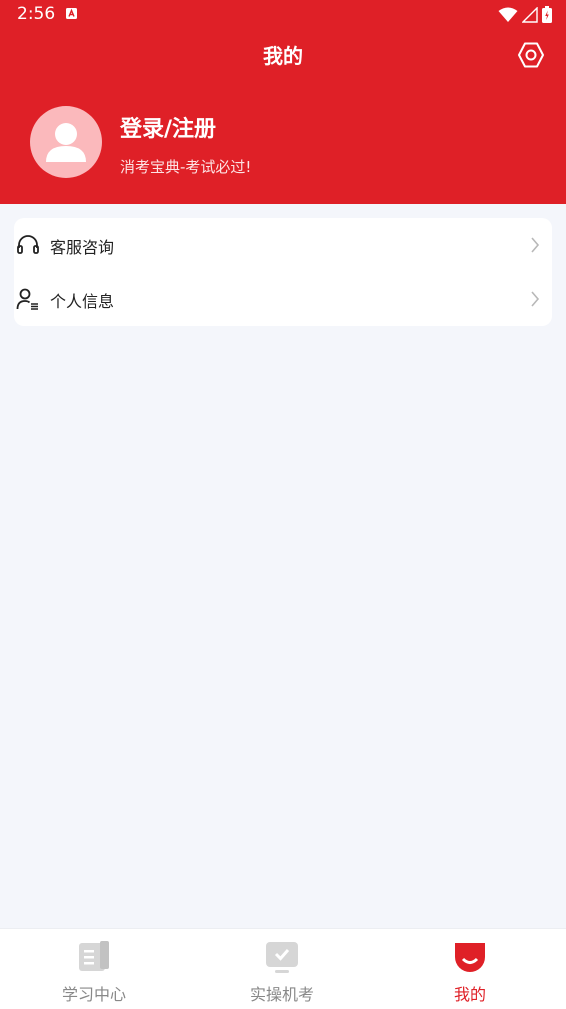 Image resolution: width=566 pixels, height=1009 pixels. I want to click on menu-item-customer-service: 客服咨询, so click(283, 245).